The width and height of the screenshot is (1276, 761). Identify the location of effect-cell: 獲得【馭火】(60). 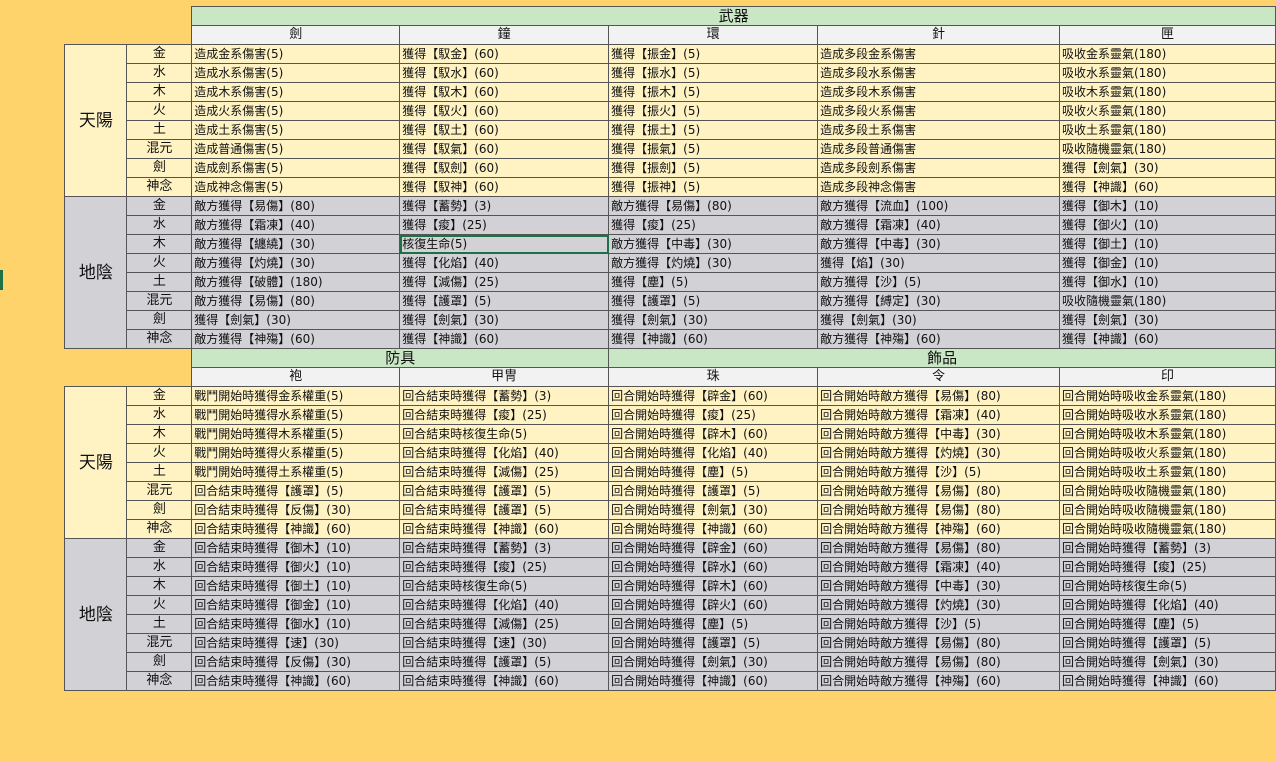
(504, 111).